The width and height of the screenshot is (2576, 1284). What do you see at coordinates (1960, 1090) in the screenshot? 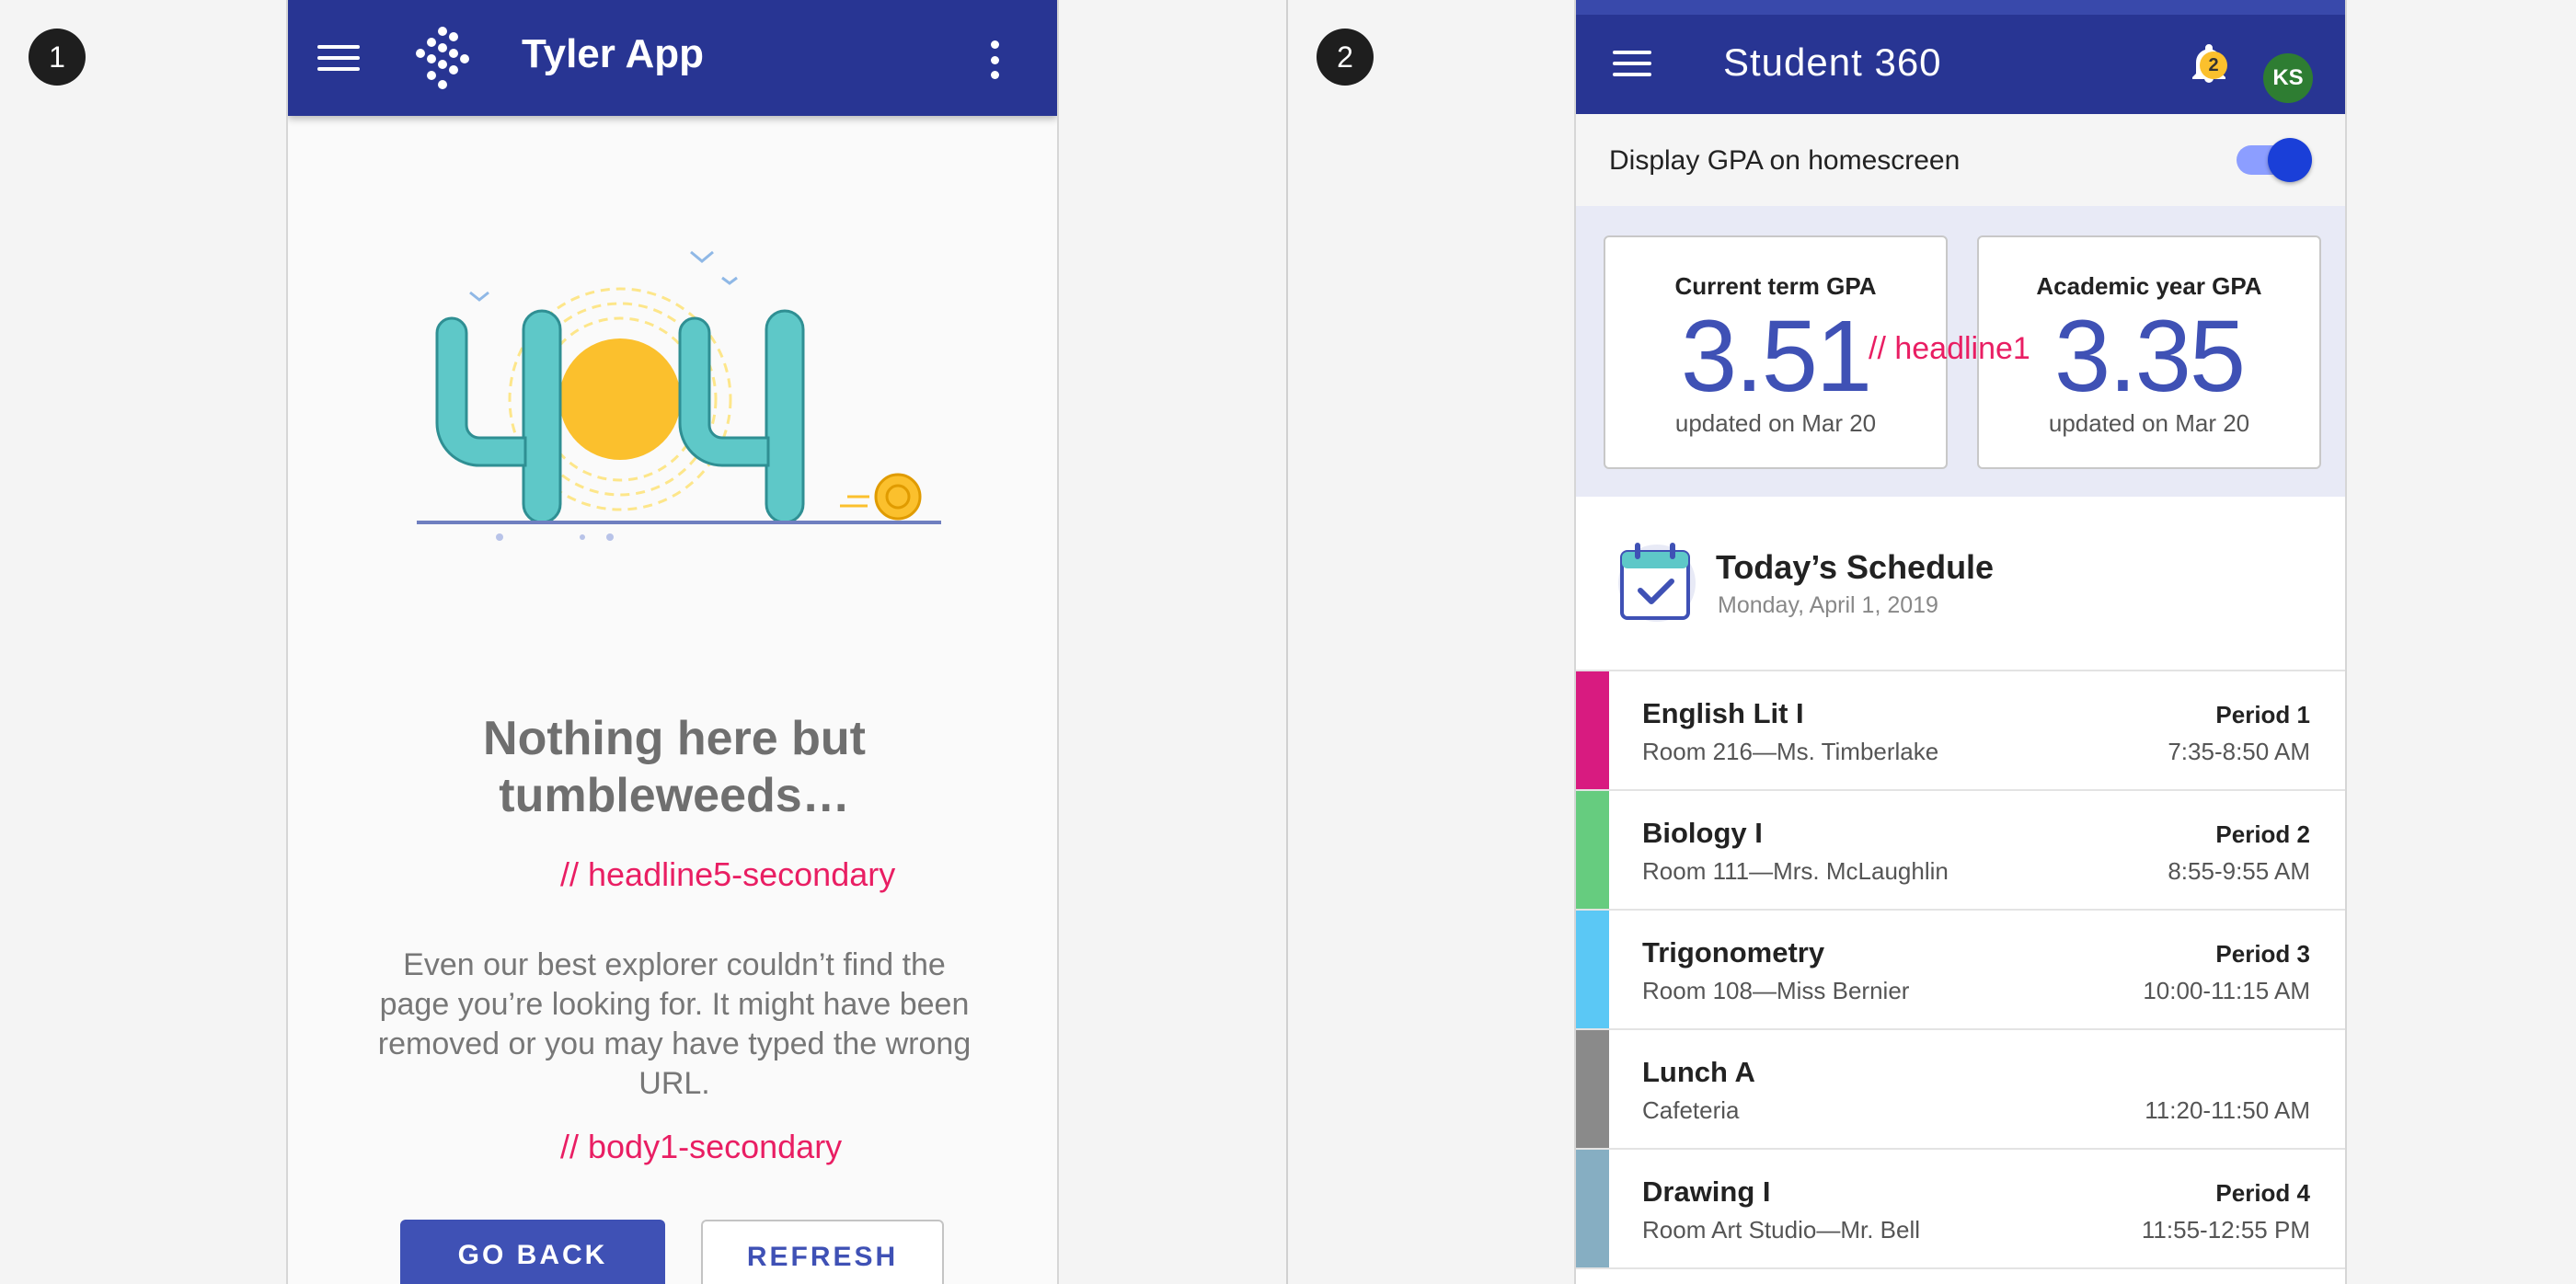
I see `class-row: Lunch A Cafeteria 11:20-11:50 AM` at bounding box center [1960, 1090].